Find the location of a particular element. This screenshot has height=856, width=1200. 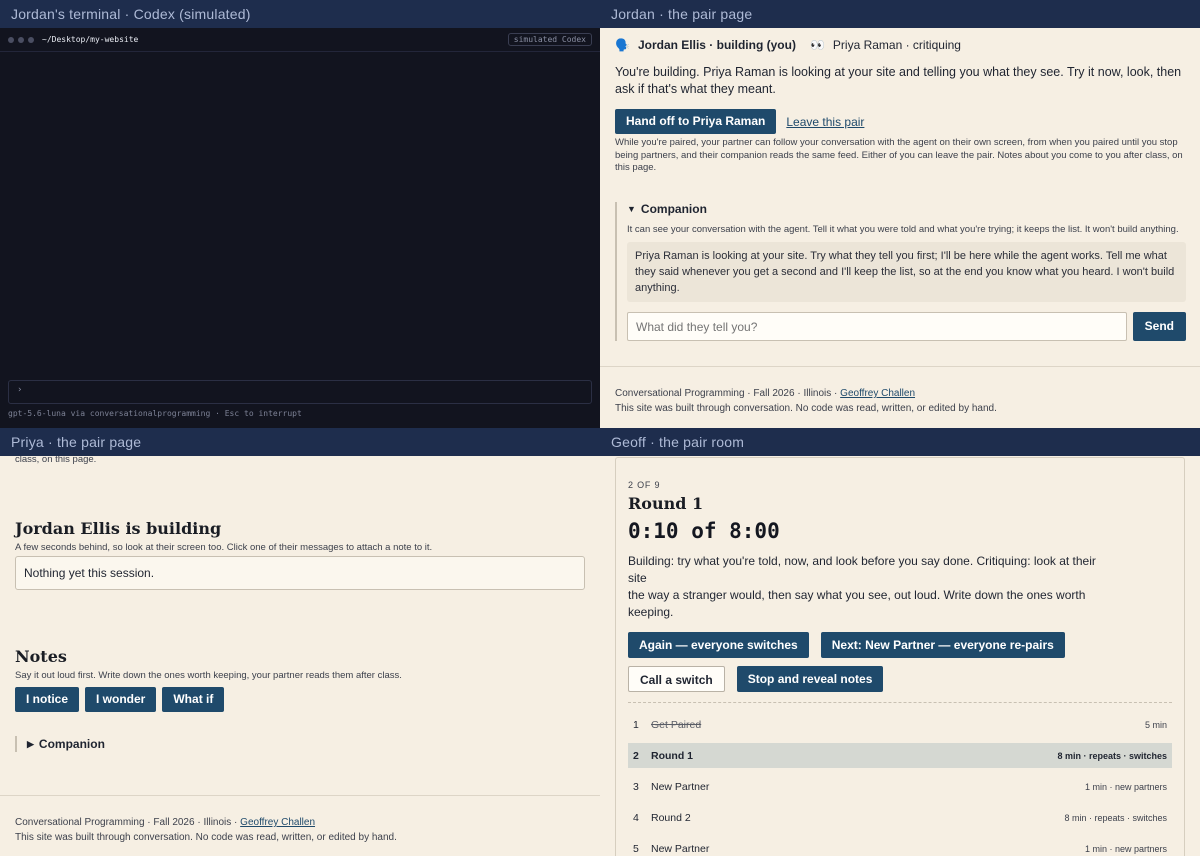

schedule-item: 1 Get Paired 5 min is located at coordinates (900, 724).